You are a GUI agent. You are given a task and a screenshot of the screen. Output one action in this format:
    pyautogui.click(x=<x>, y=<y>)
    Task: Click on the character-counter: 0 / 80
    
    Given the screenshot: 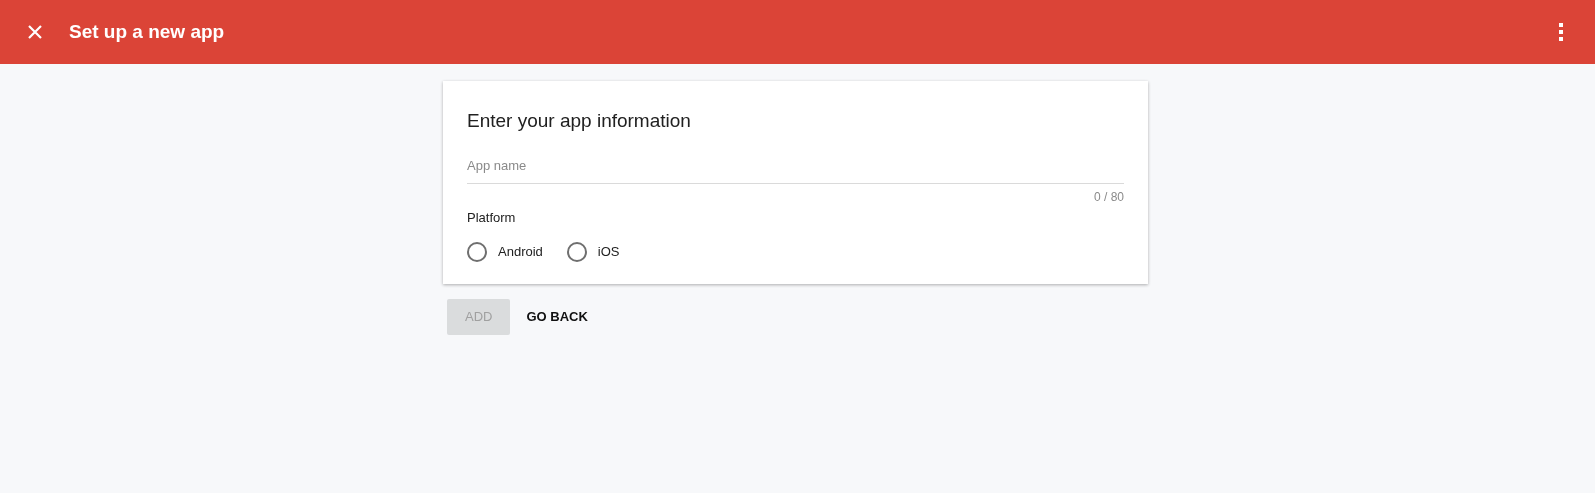 What is the action you would take?
    pyautogui.click(x=1108, y=197)
    